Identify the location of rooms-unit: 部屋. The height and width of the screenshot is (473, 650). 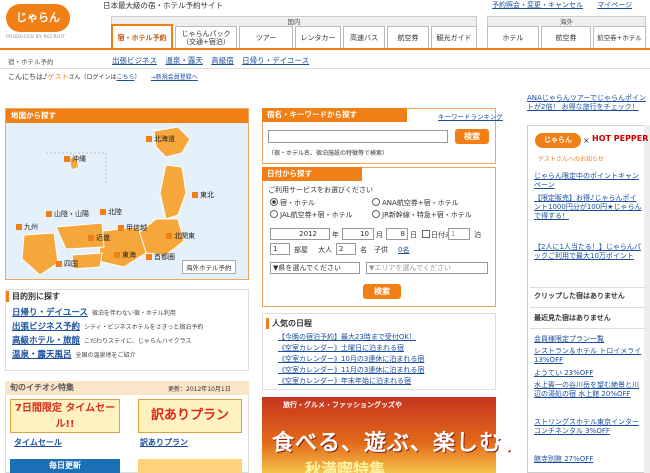
(301, 250).